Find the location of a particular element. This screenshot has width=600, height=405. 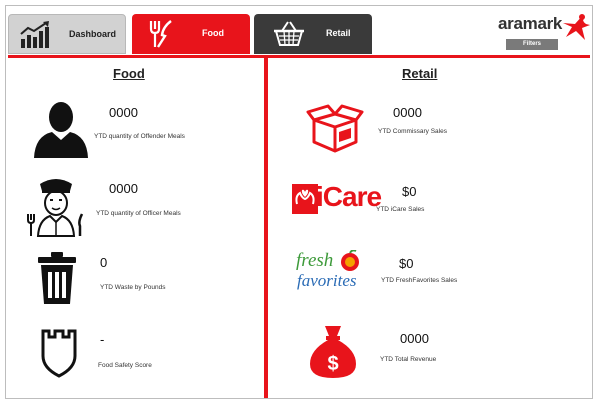

tab-dashboard: Dashboard is located at coordinates (67, 34).